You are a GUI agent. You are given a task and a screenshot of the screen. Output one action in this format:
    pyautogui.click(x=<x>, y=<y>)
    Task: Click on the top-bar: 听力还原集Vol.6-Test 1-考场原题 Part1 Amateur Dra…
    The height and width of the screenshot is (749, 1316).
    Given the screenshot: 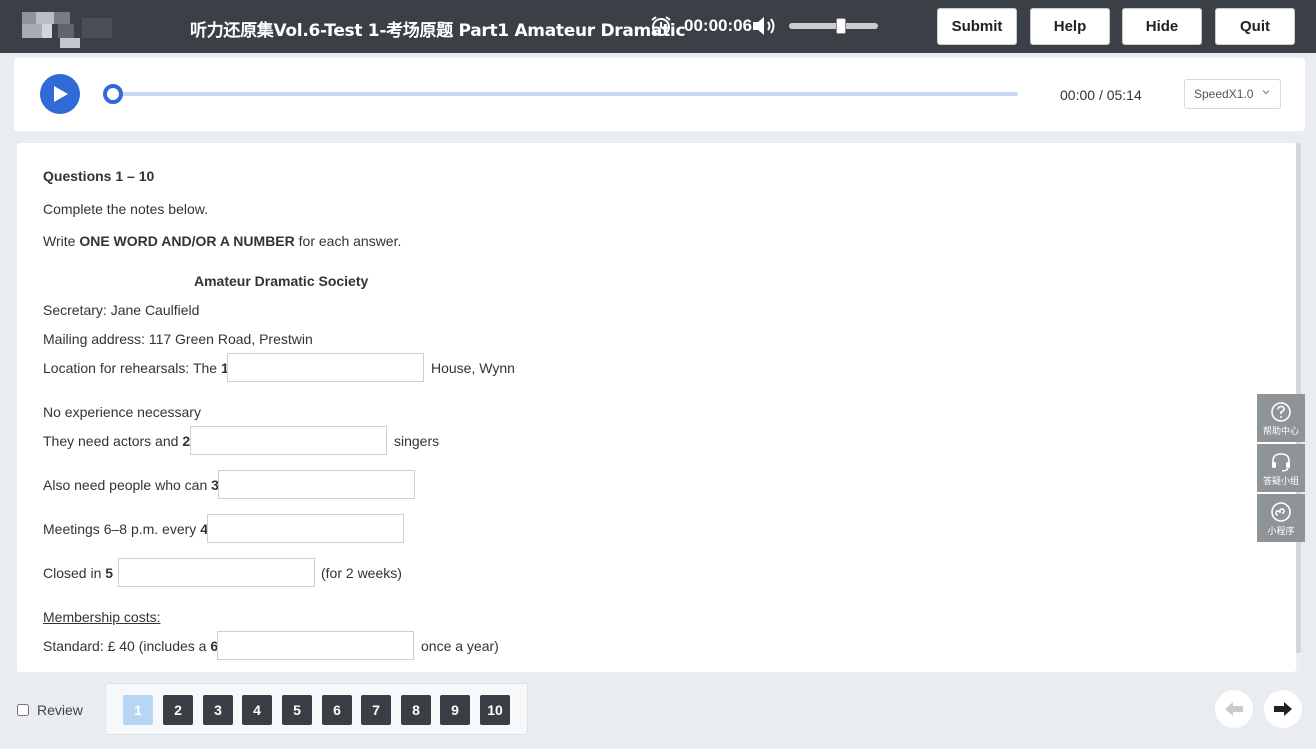 What is the action you would take?
    pyautogui.click(x=658, y=26)
    